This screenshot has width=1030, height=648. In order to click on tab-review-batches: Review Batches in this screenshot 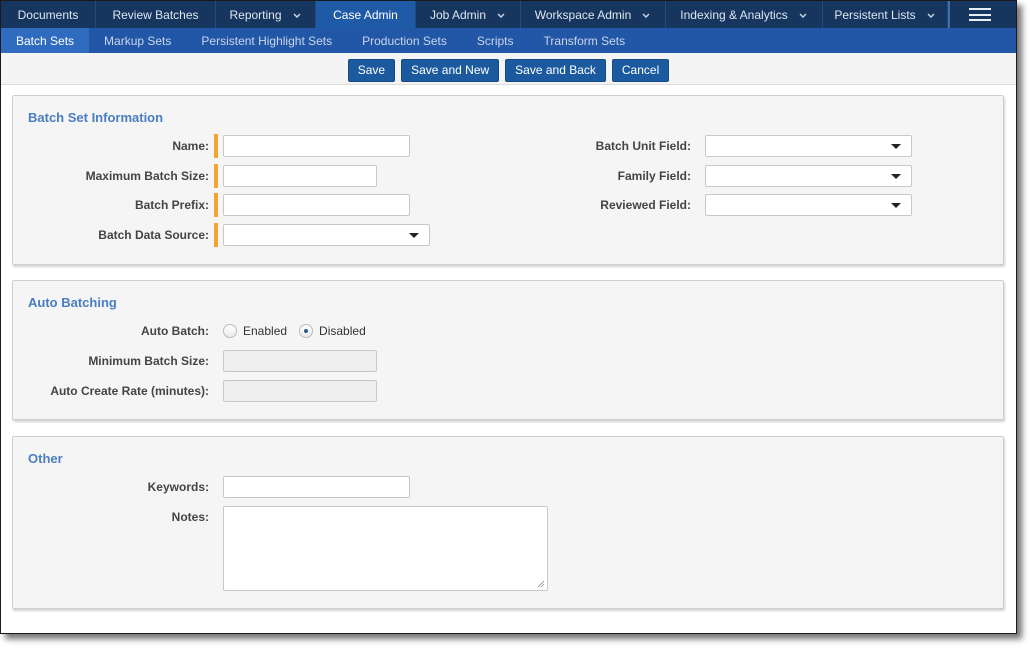, I will do `click(156, 14)`.